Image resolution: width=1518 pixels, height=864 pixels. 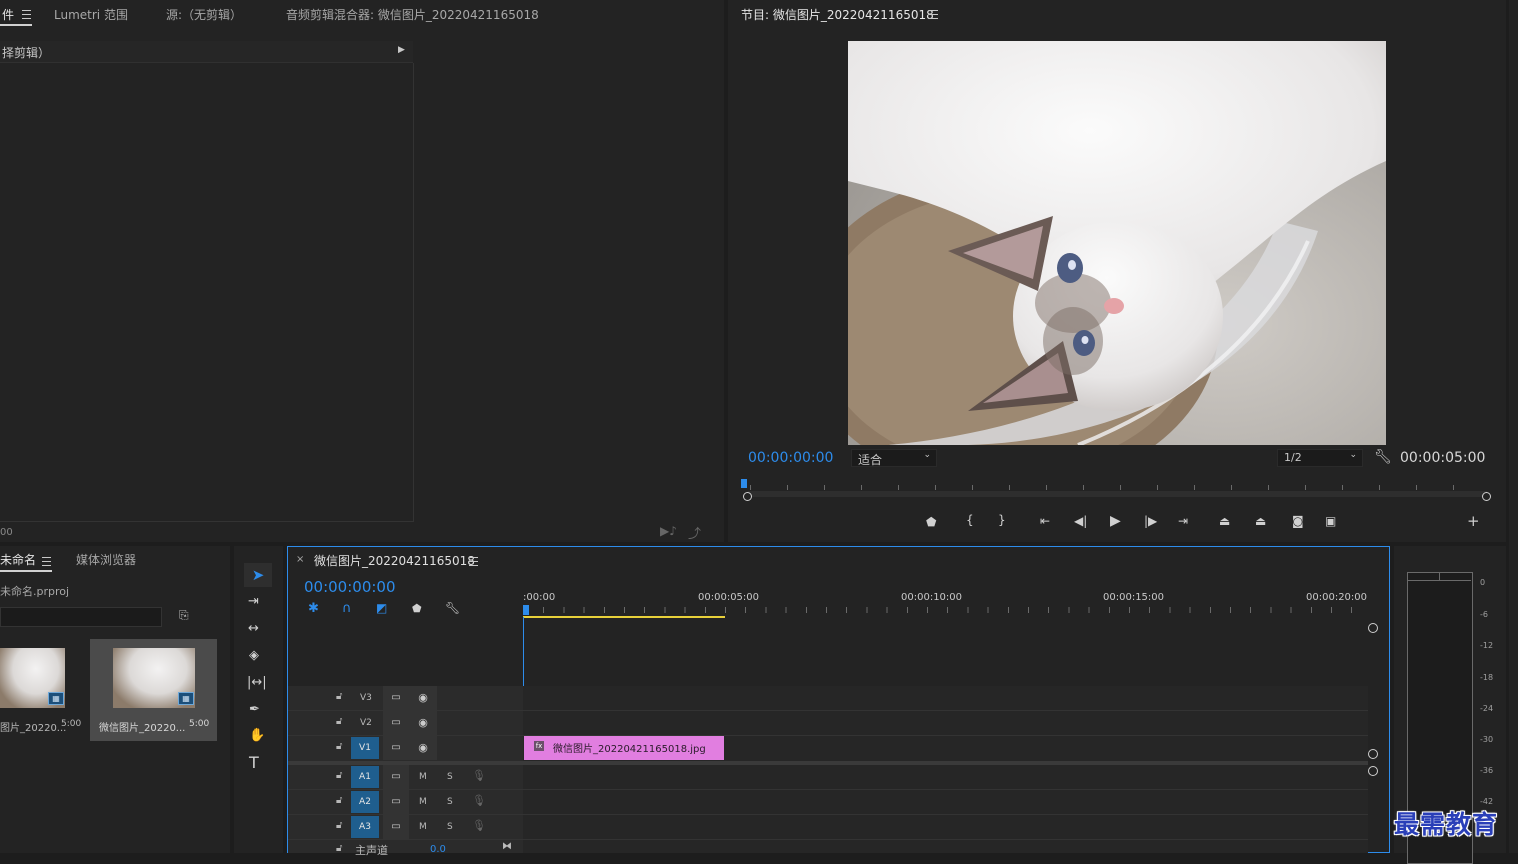 What do you see at coordinates (668, 531) in the screenshot?
I see `export-audio-icon: ▶♪` at bounding box center [668, 531].